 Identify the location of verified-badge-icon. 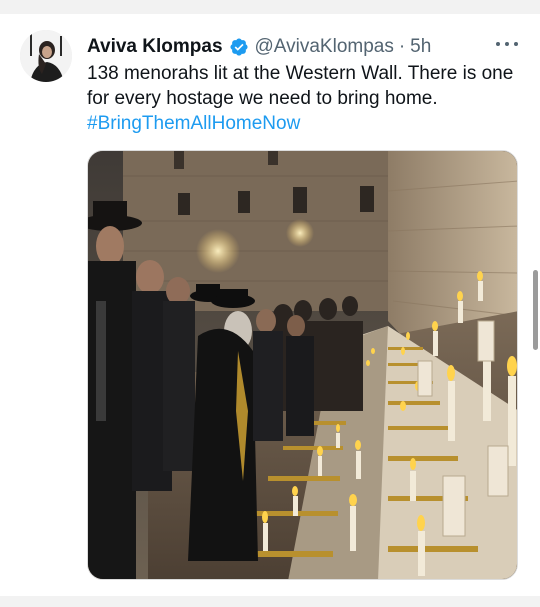
(238, 47).